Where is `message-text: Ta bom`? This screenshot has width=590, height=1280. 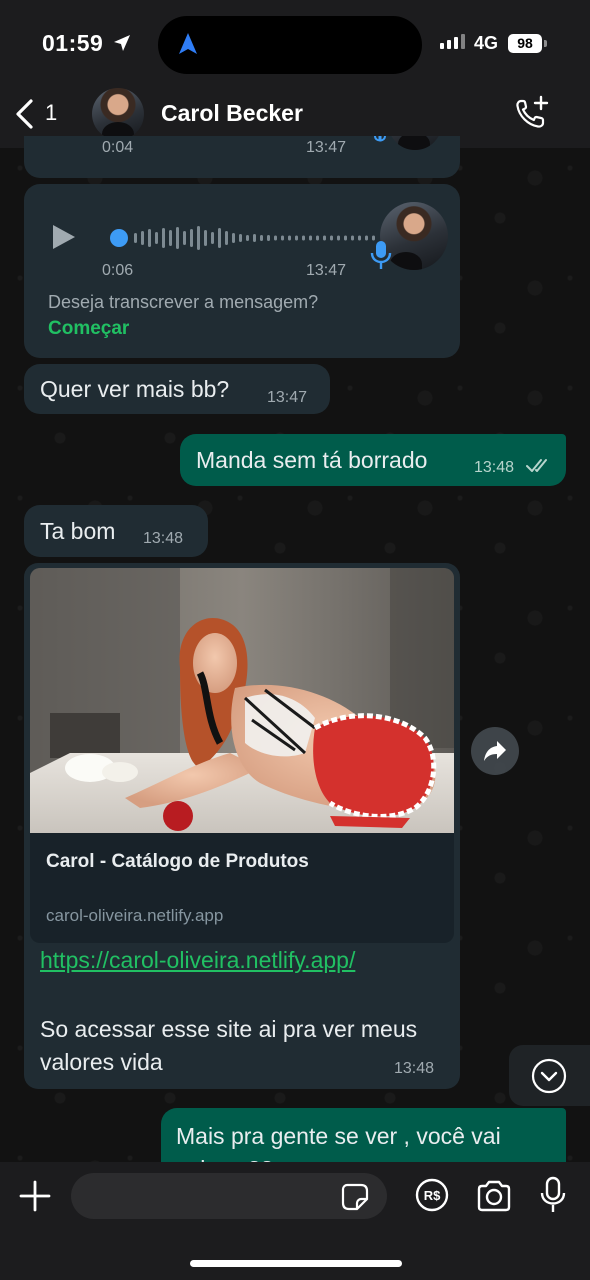
message-text: Ta bom is located at coordinates (78, 531).